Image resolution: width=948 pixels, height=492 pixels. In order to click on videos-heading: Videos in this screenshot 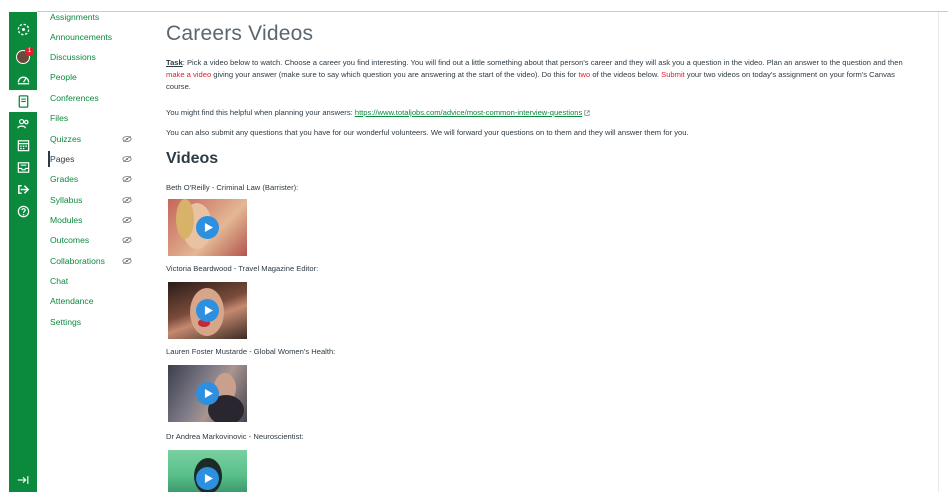, I will do `click(192, 158)`.